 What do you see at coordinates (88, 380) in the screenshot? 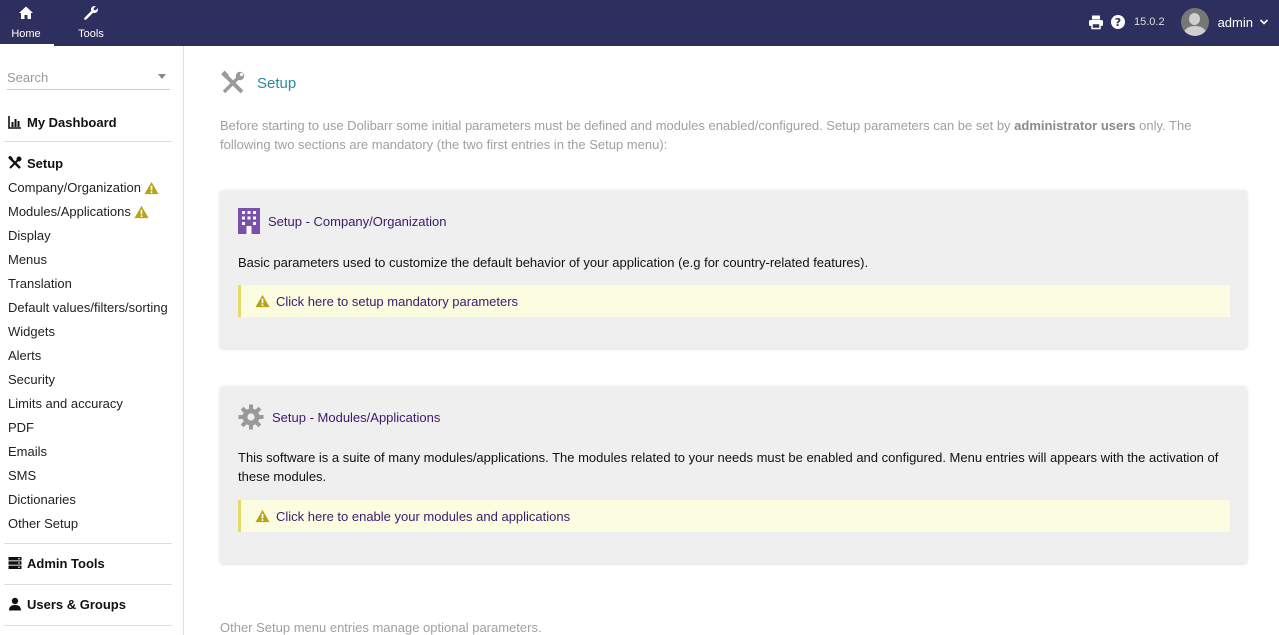
I see `menu-item-security: Security` at bounding box center [88, 380].